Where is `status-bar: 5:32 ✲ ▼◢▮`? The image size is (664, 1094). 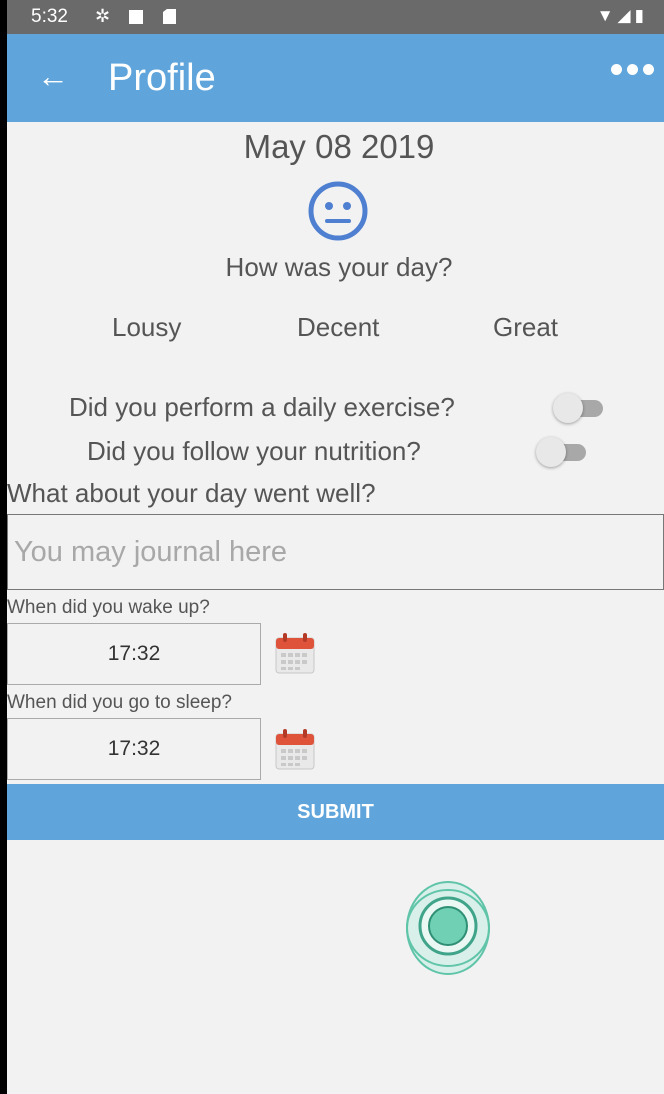 status-bar: 5:32 ✲ ▼◢▮ is located at coordinates (335, 17).